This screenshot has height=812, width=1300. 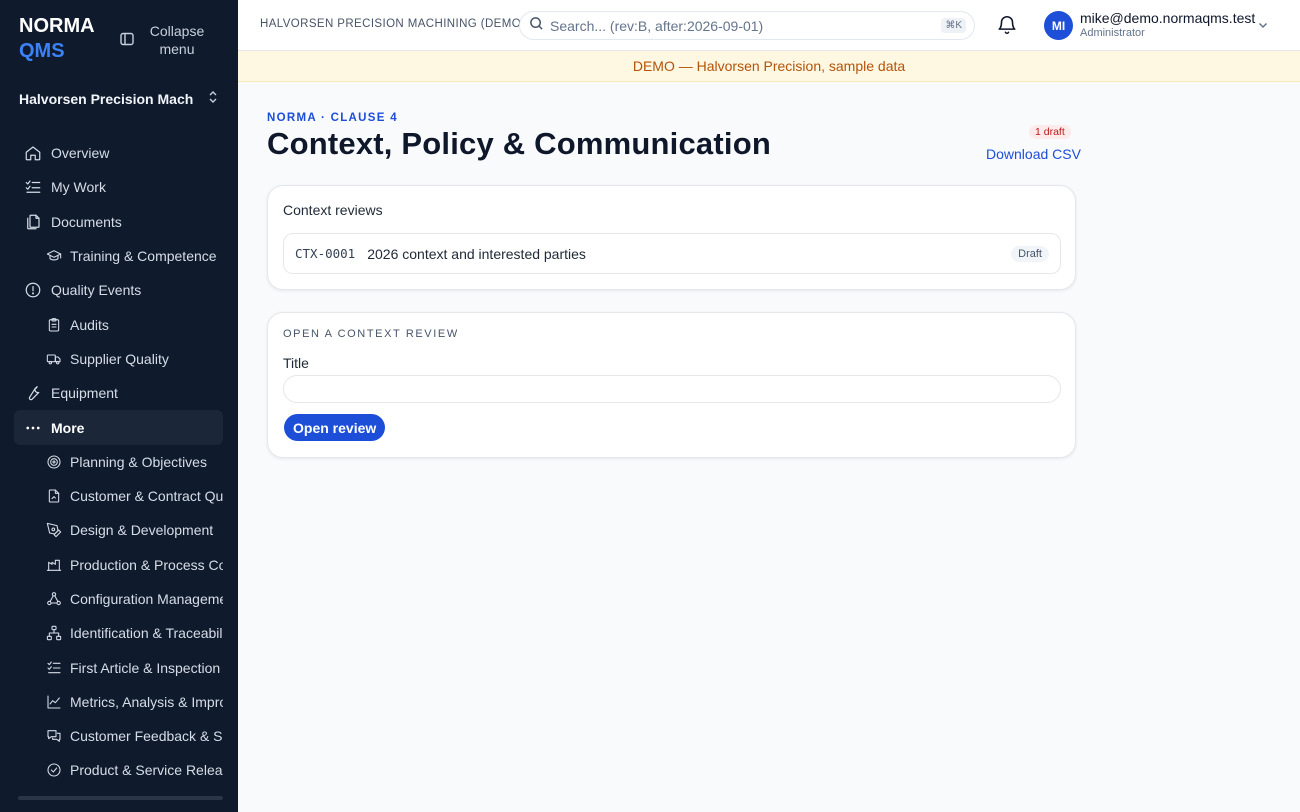 What do you see at coordinates (54, 496) in the screenshot?
I see `file-signature-icon` at bounding box center [54, 496].